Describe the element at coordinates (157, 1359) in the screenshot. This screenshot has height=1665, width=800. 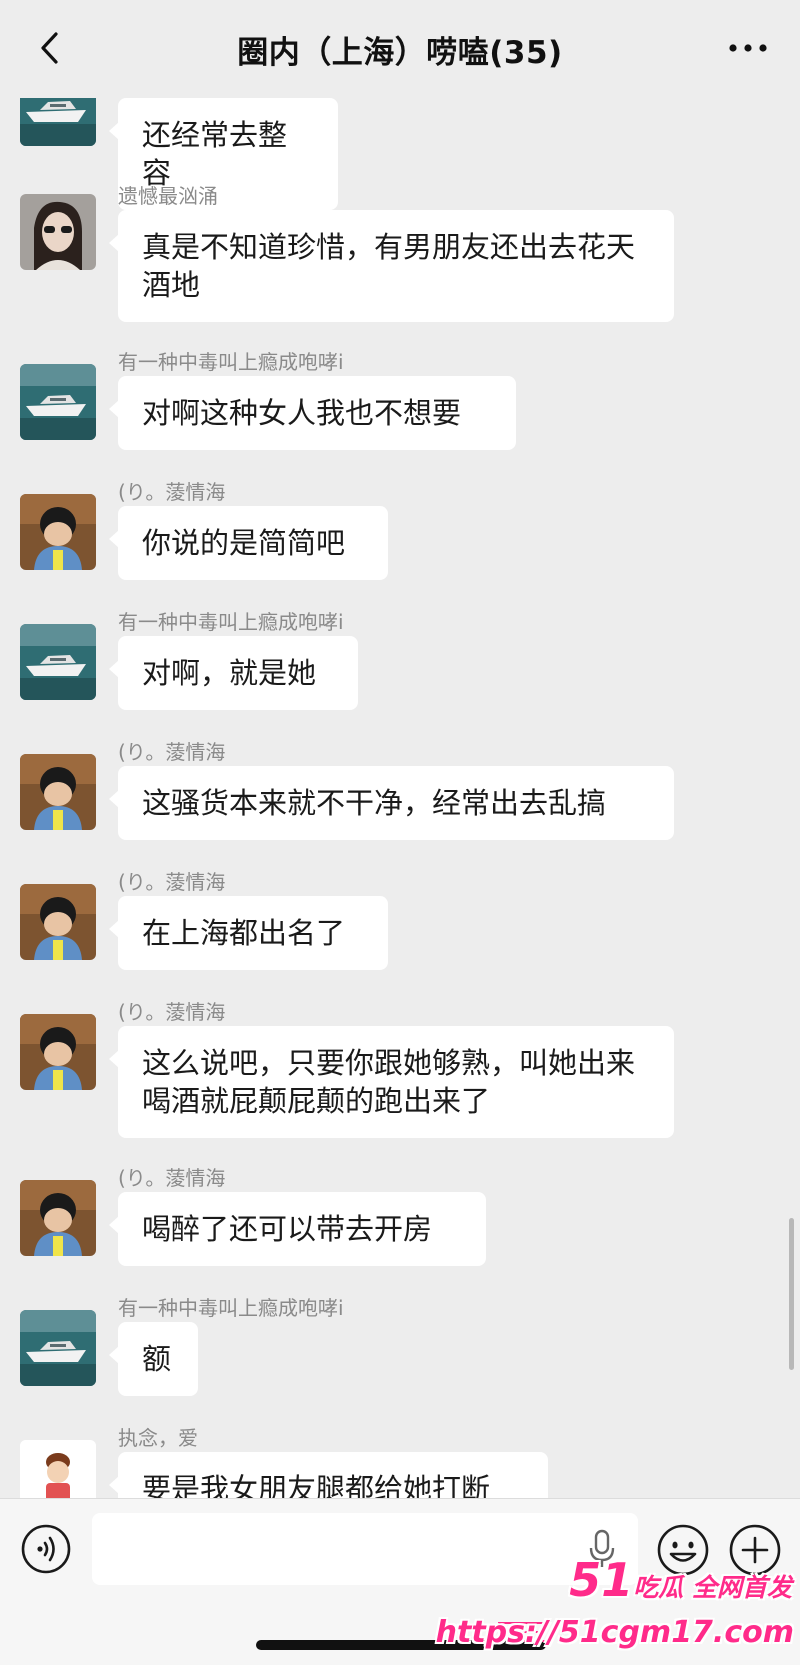
I see `message-text: 额` at that location.